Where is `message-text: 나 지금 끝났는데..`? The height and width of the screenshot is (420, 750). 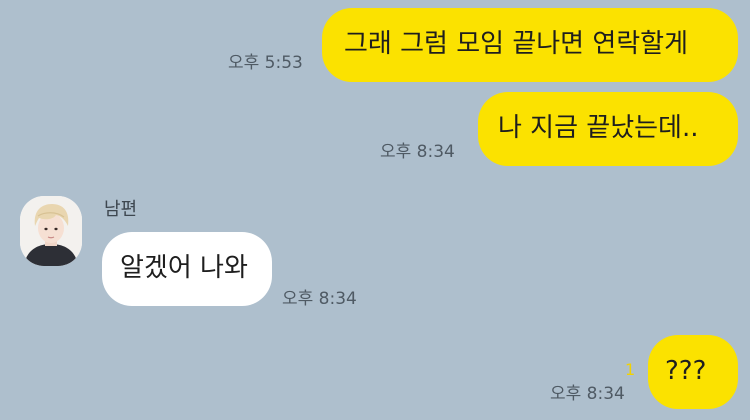
message-text: 나 지금 끝났는데.. is located at coordinates (598, 128).